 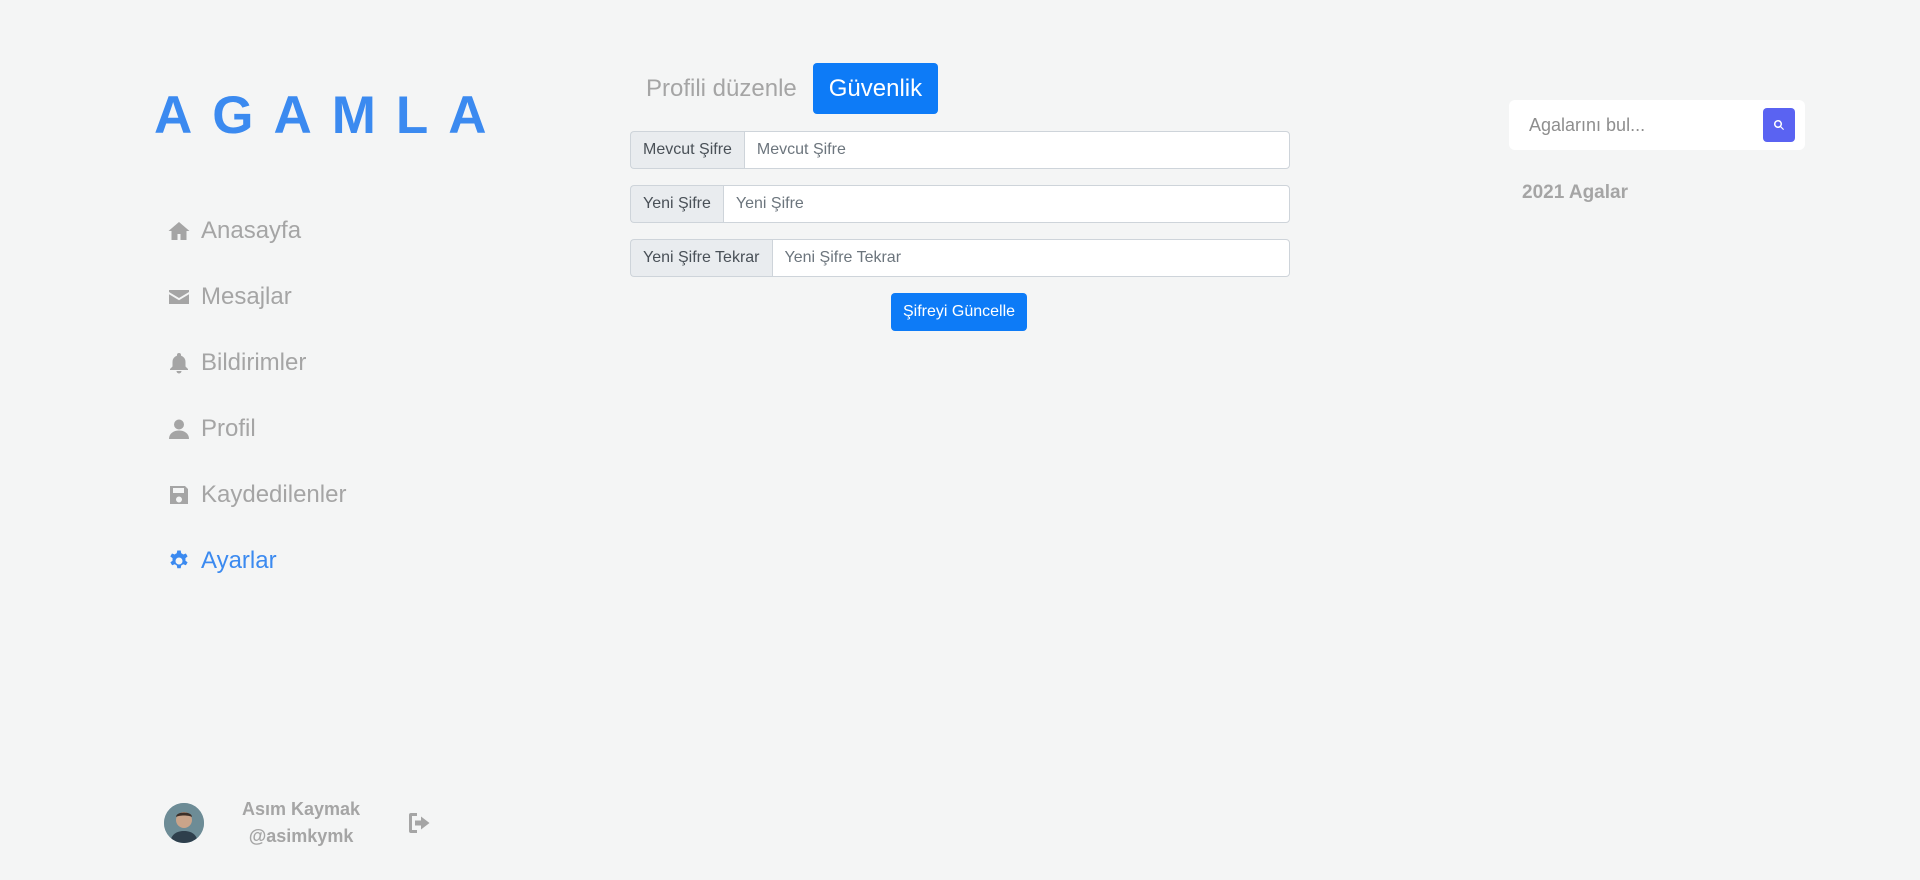 I want to click on search-icon, so click(x=1779, y=125).